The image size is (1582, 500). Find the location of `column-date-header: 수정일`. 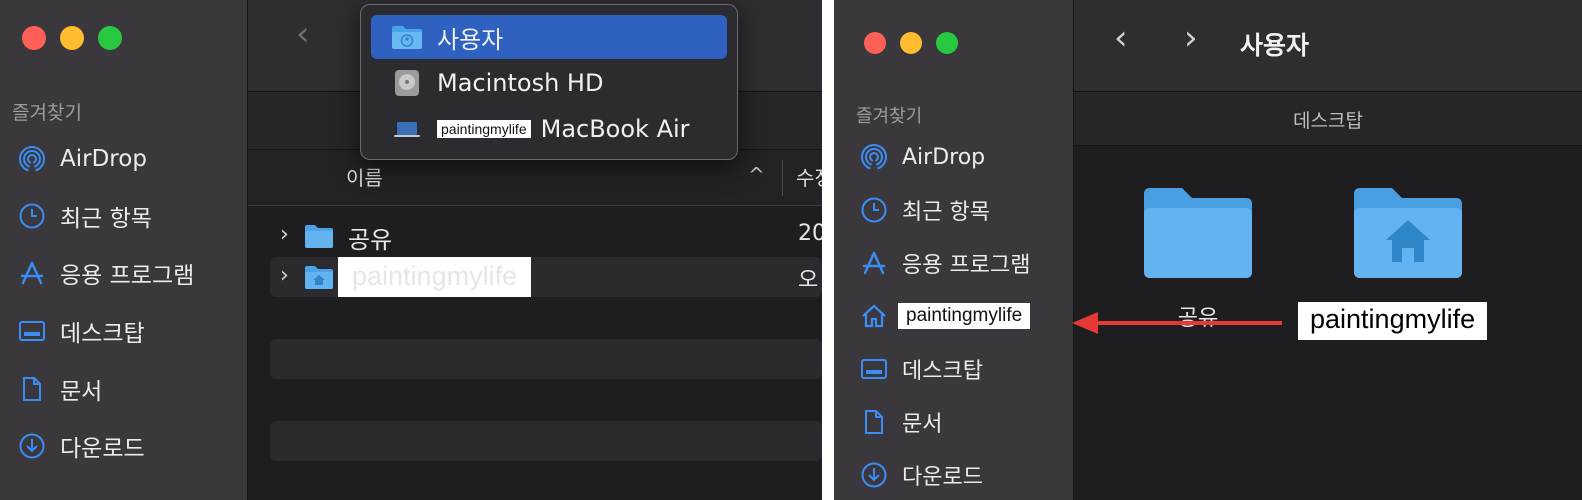

column-date-header: 수정일 is located at coordinates (809, 176).